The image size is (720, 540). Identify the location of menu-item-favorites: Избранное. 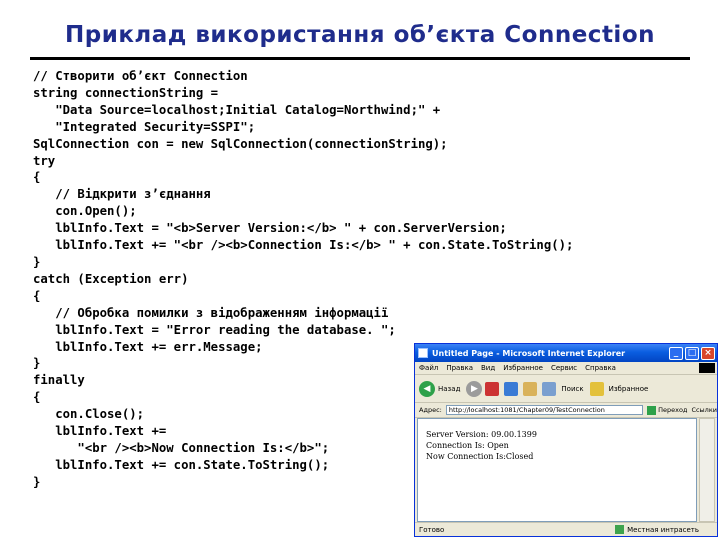
(523, 368).